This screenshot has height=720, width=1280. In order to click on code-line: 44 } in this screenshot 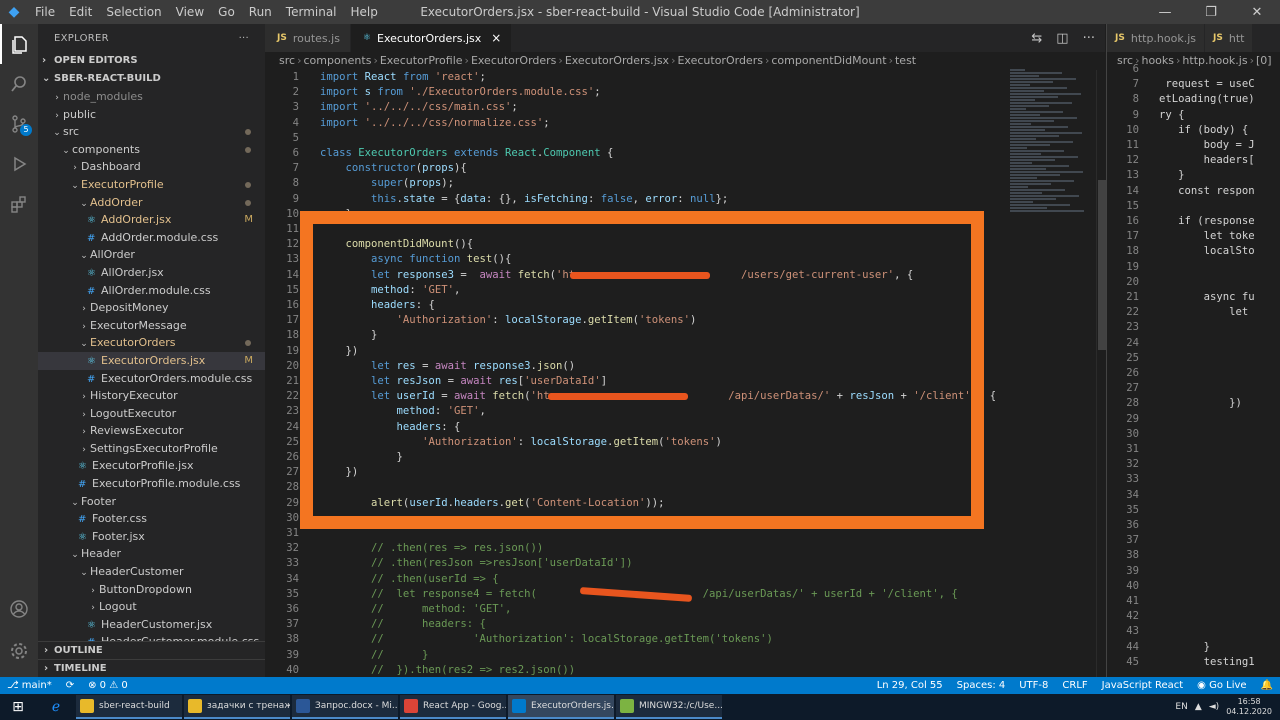, I will do `click(1193, 647)`.